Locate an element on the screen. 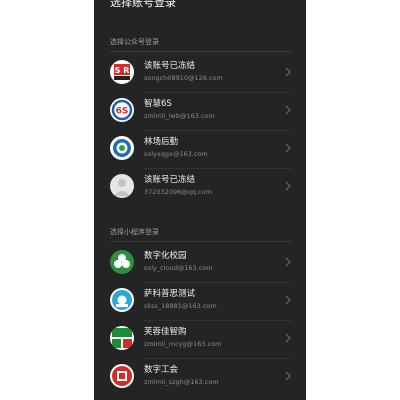 This screenshot has width=400, height=400. account-email: 372032096@qq.com is located at coordinates (178, 192).